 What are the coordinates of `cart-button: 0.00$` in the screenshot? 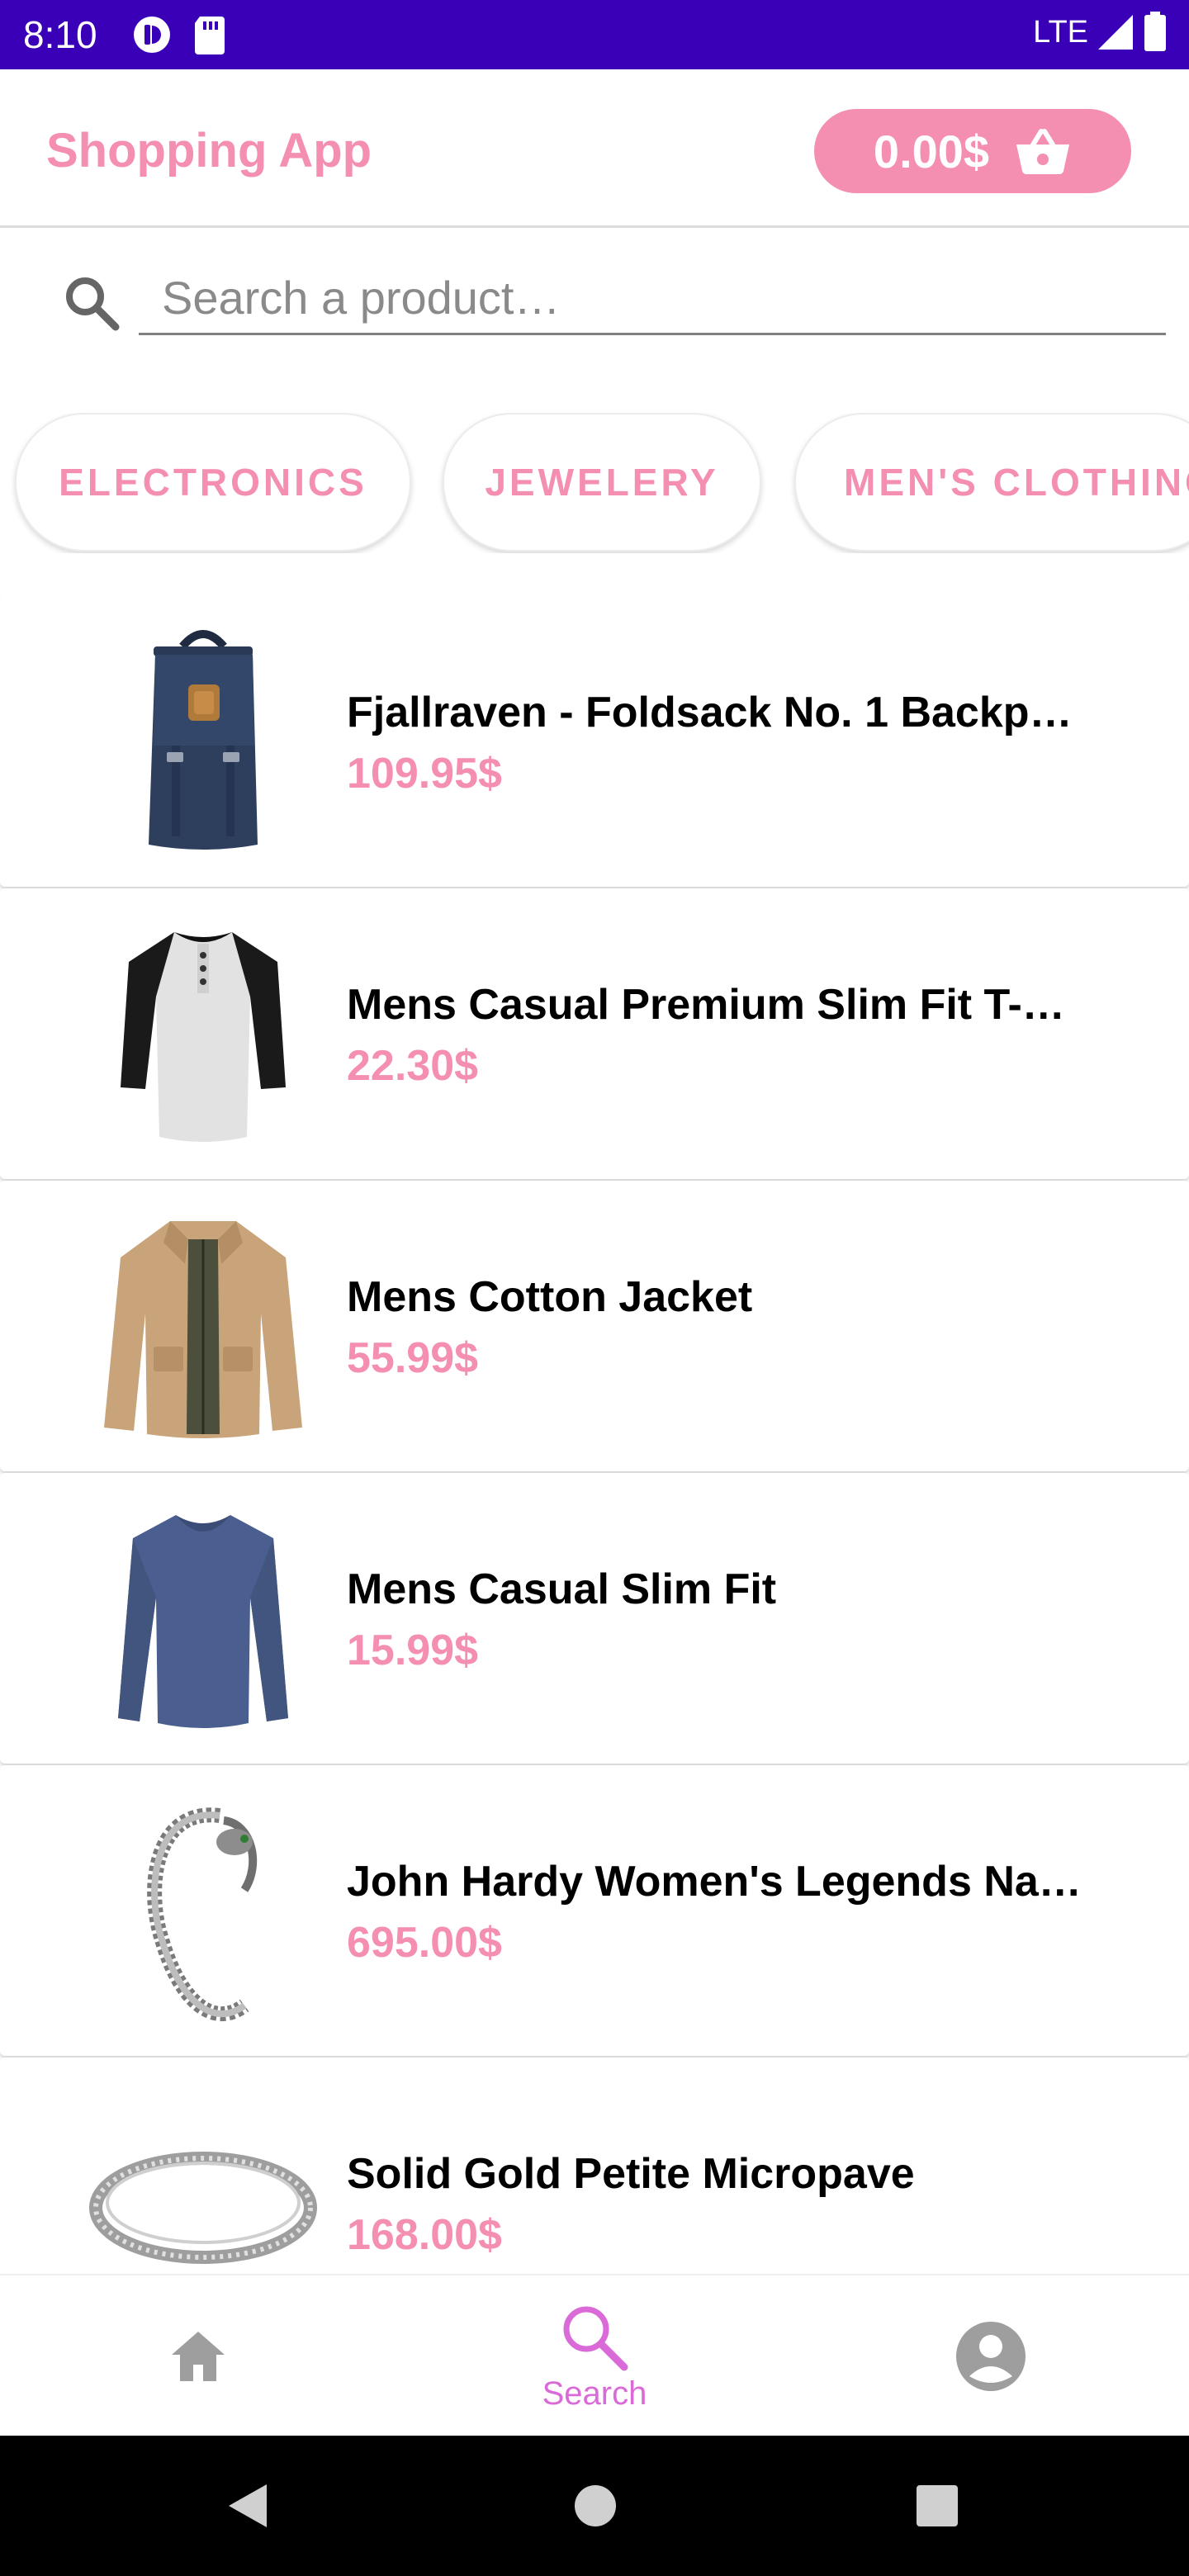 It's located at (972, 151).